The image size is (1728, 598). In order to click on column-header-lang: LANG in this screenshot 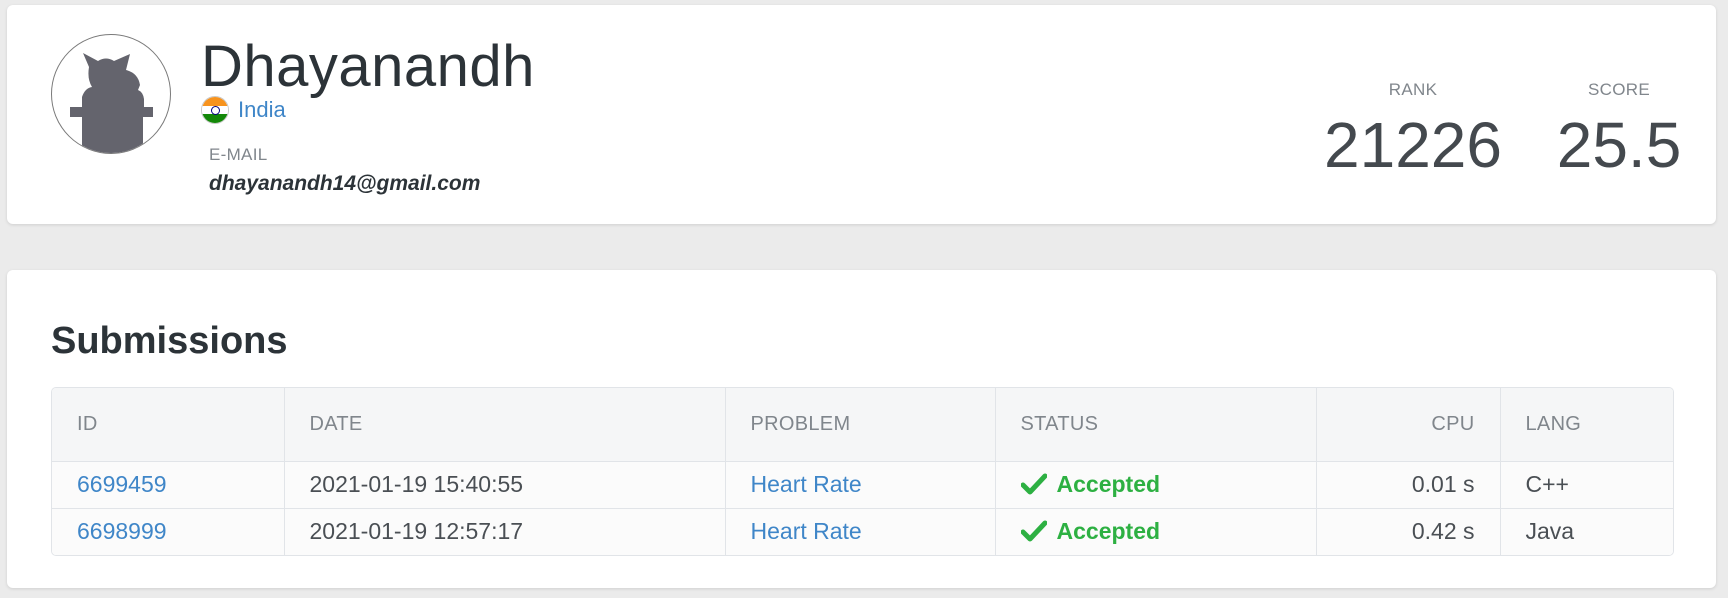, I will do `click(1586, 424)`.